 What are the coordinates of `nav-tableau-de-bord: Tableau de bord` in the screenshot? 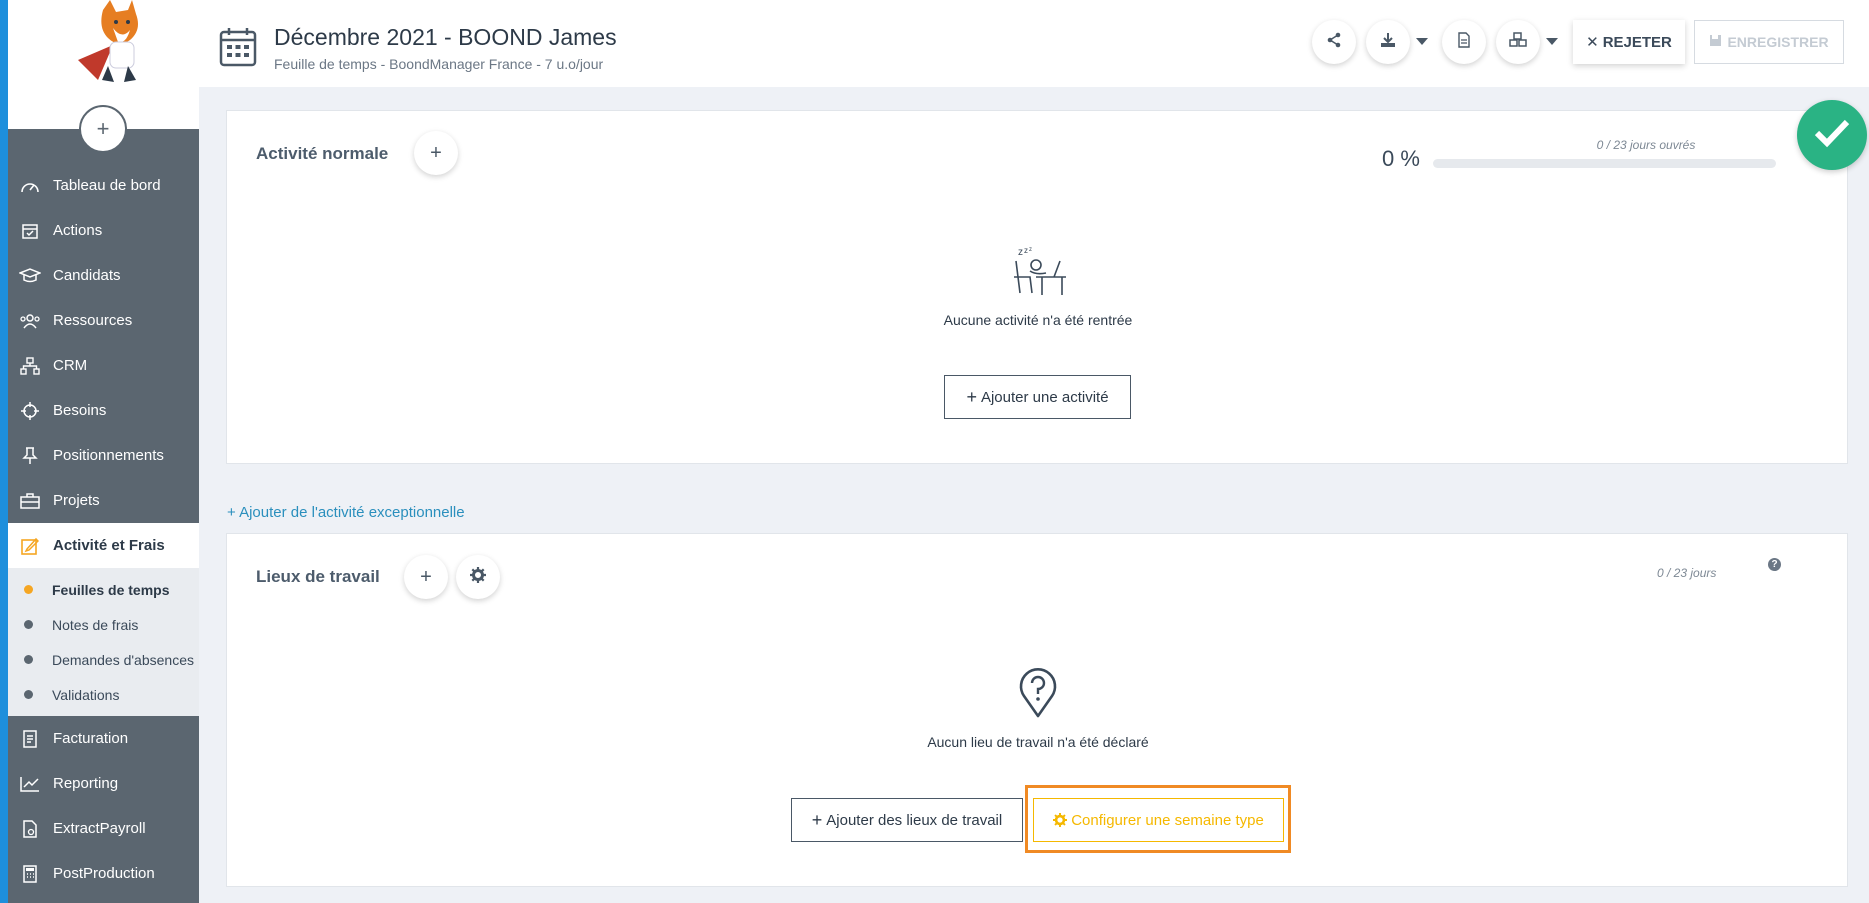 It's located at (103, 185).